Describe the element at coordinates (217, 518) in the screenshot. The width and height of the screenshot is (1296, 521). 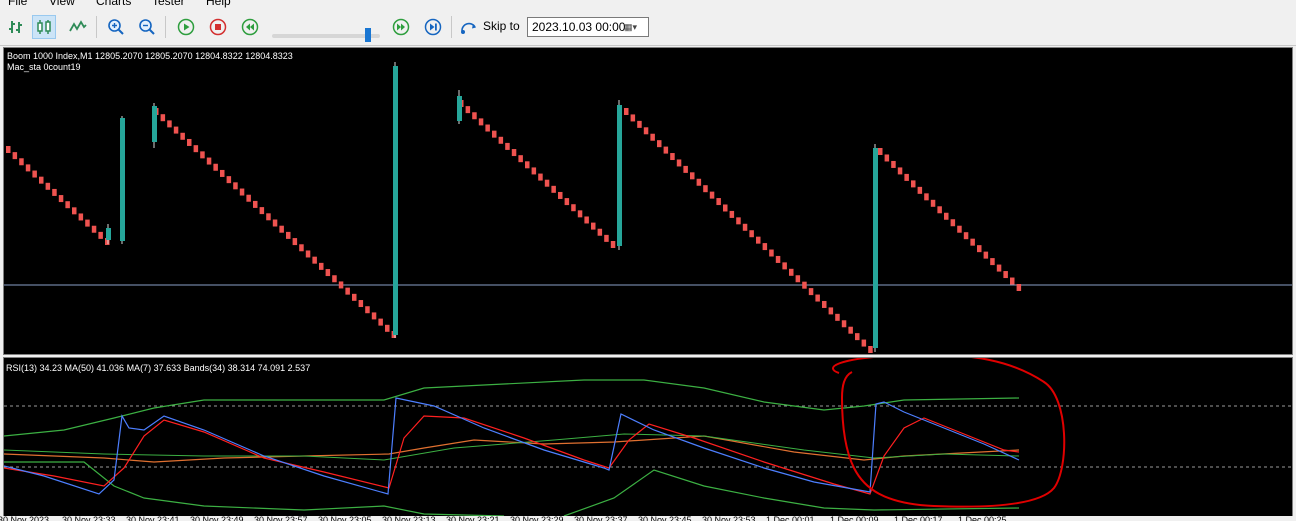
I see `time-axis-label: 30 Nov 23:49` at that location.